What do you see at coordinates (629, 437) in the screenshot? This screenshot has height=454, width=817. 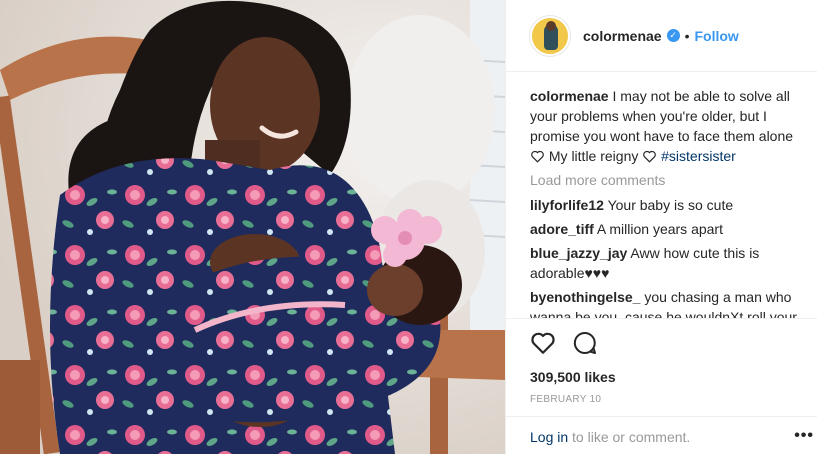 I see `login-suffix: to like or comment.` at bounding box center [629, 437].